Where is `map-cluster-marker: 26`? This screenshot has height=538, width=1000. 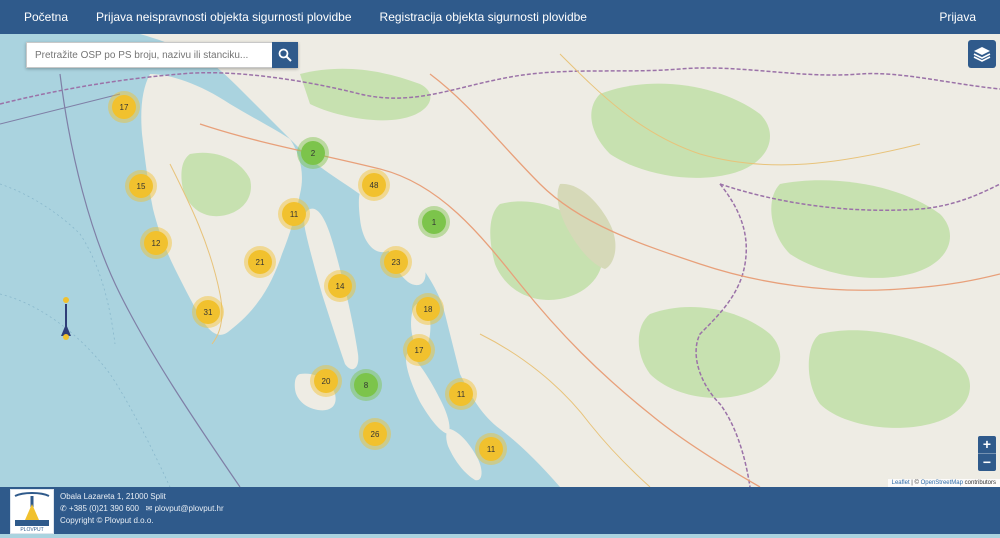 map-cluster-marker: 26 is located at coordinates (375, 434).